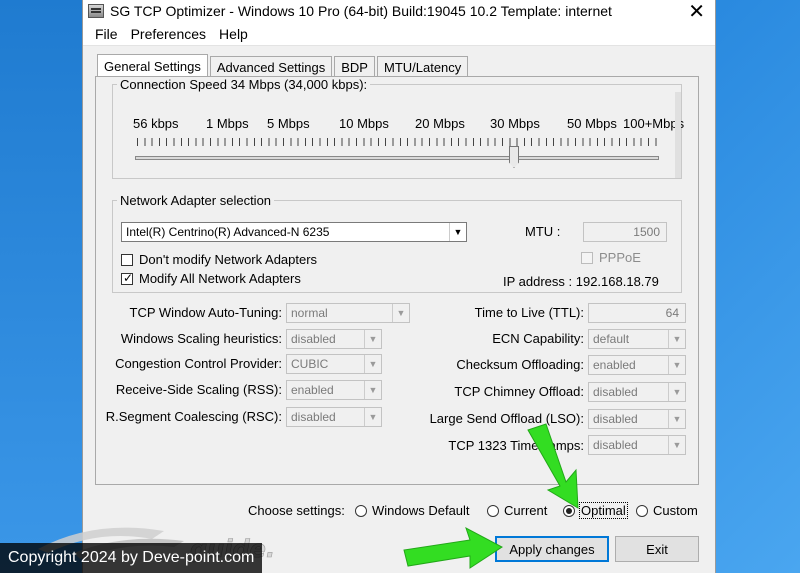 The image size is (800, 573). I want to click on label-scaling-heuristics: Windows Scaling heuristics:, so click(201, 338).